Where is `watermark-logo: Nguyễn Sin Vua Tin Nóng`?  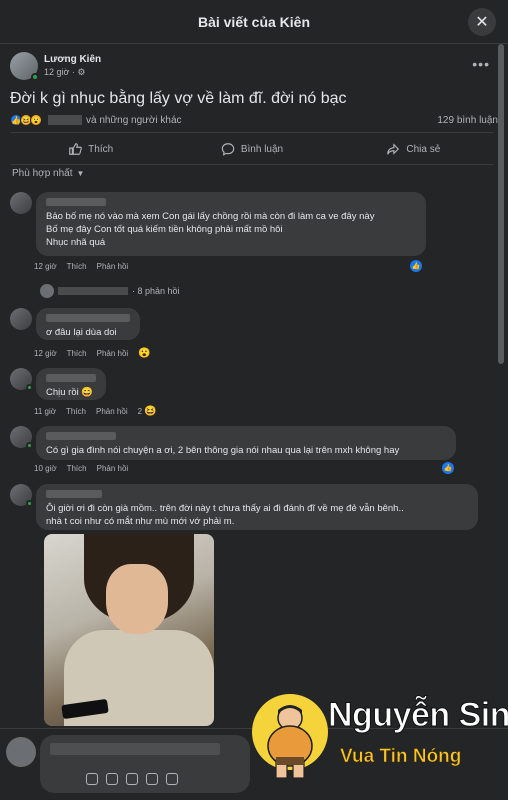
watermark-logo: Nguyễn Sin Vua Tin Nóng is located at coordinates (378, 742).